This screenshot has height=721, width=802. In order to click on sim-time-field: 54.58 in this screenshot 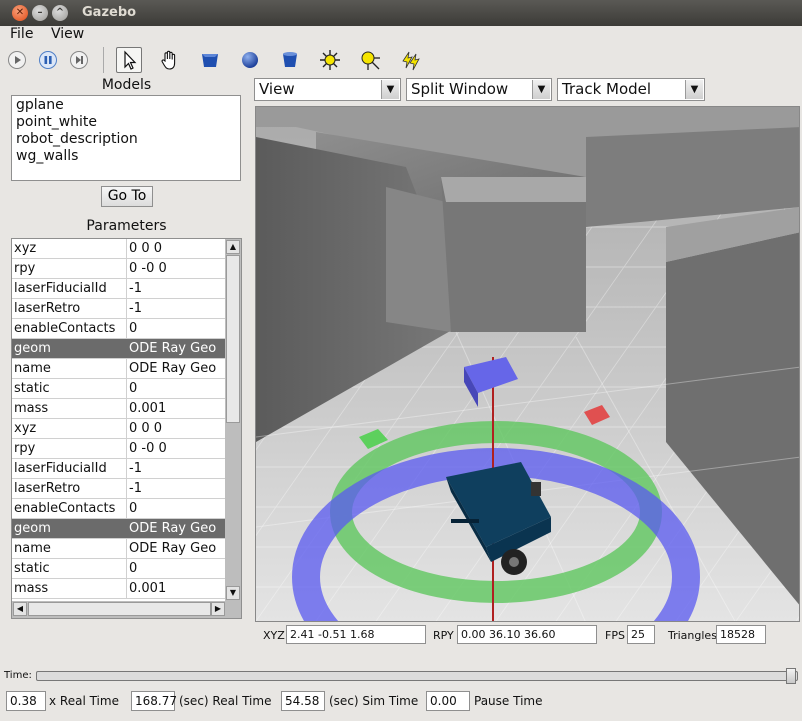, I will do `click(303, 701)`.